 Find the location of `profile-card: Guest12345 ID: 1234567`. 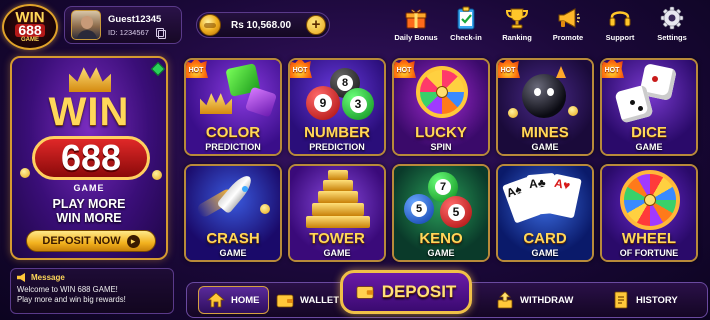

profile-card: Guest12345 ID: 1234567 is located at coordinates (123, 25).